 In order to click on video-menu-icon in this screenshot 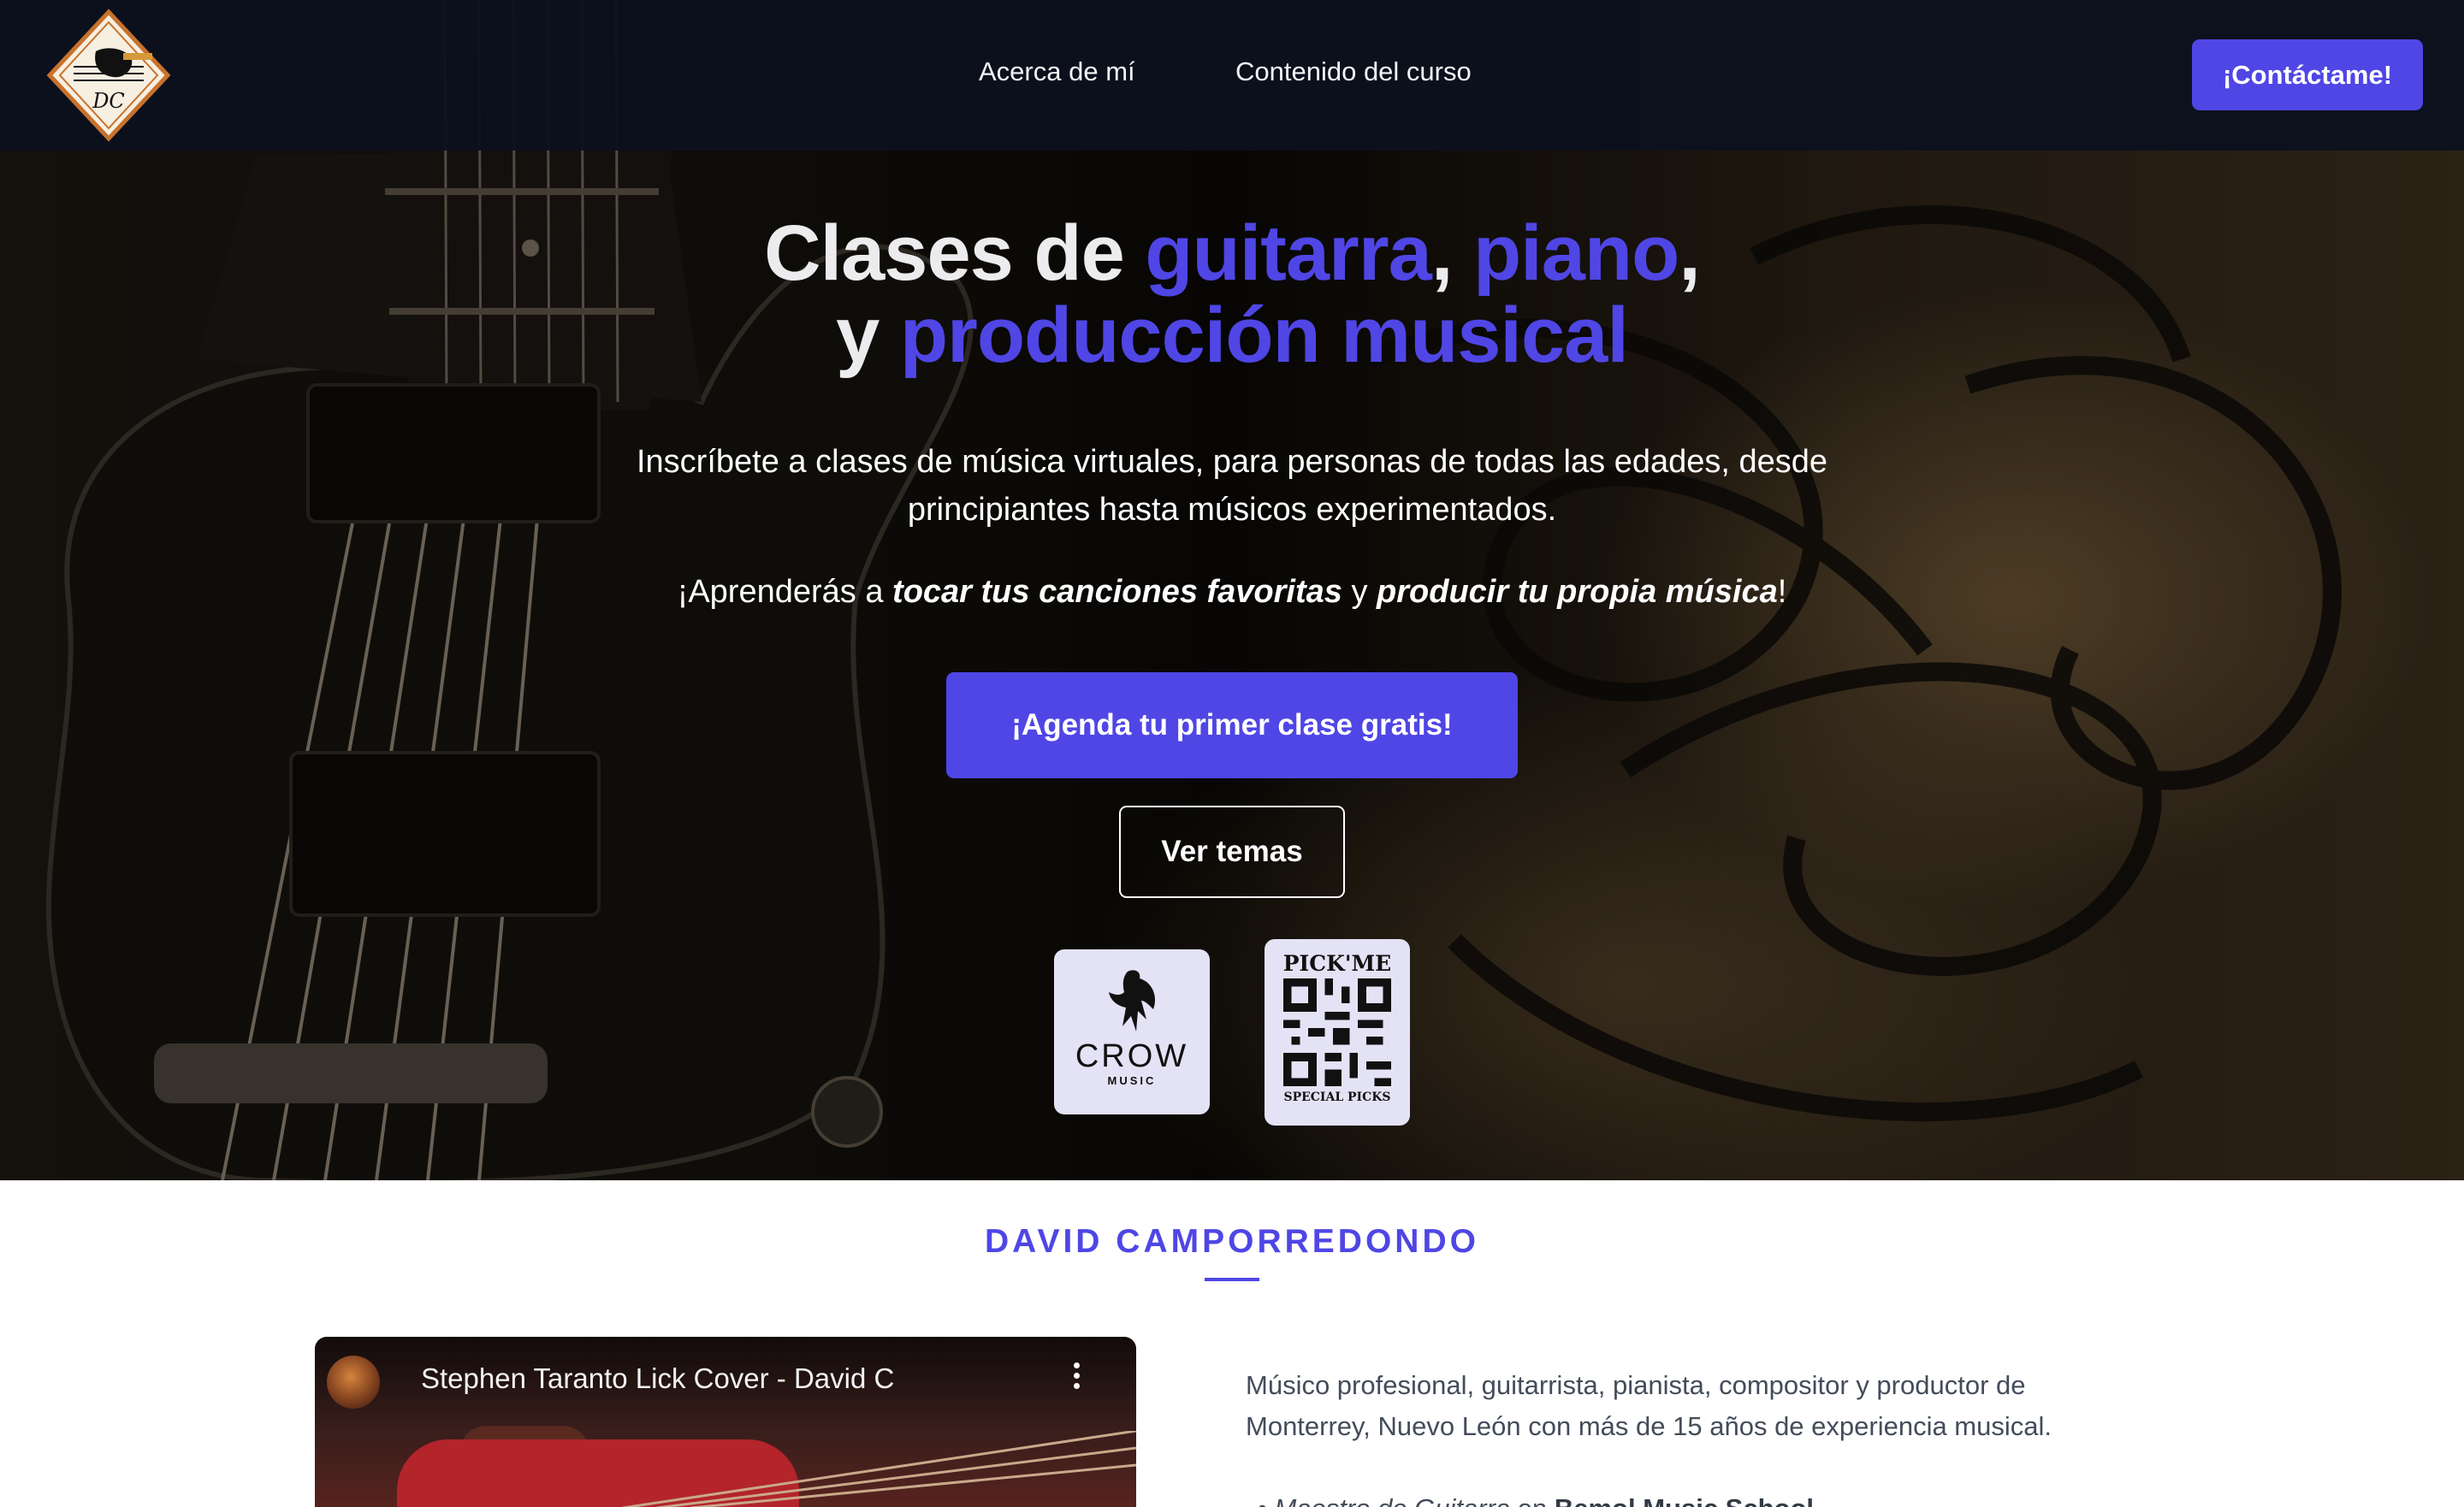, I will do `click(1076, 1379)`.